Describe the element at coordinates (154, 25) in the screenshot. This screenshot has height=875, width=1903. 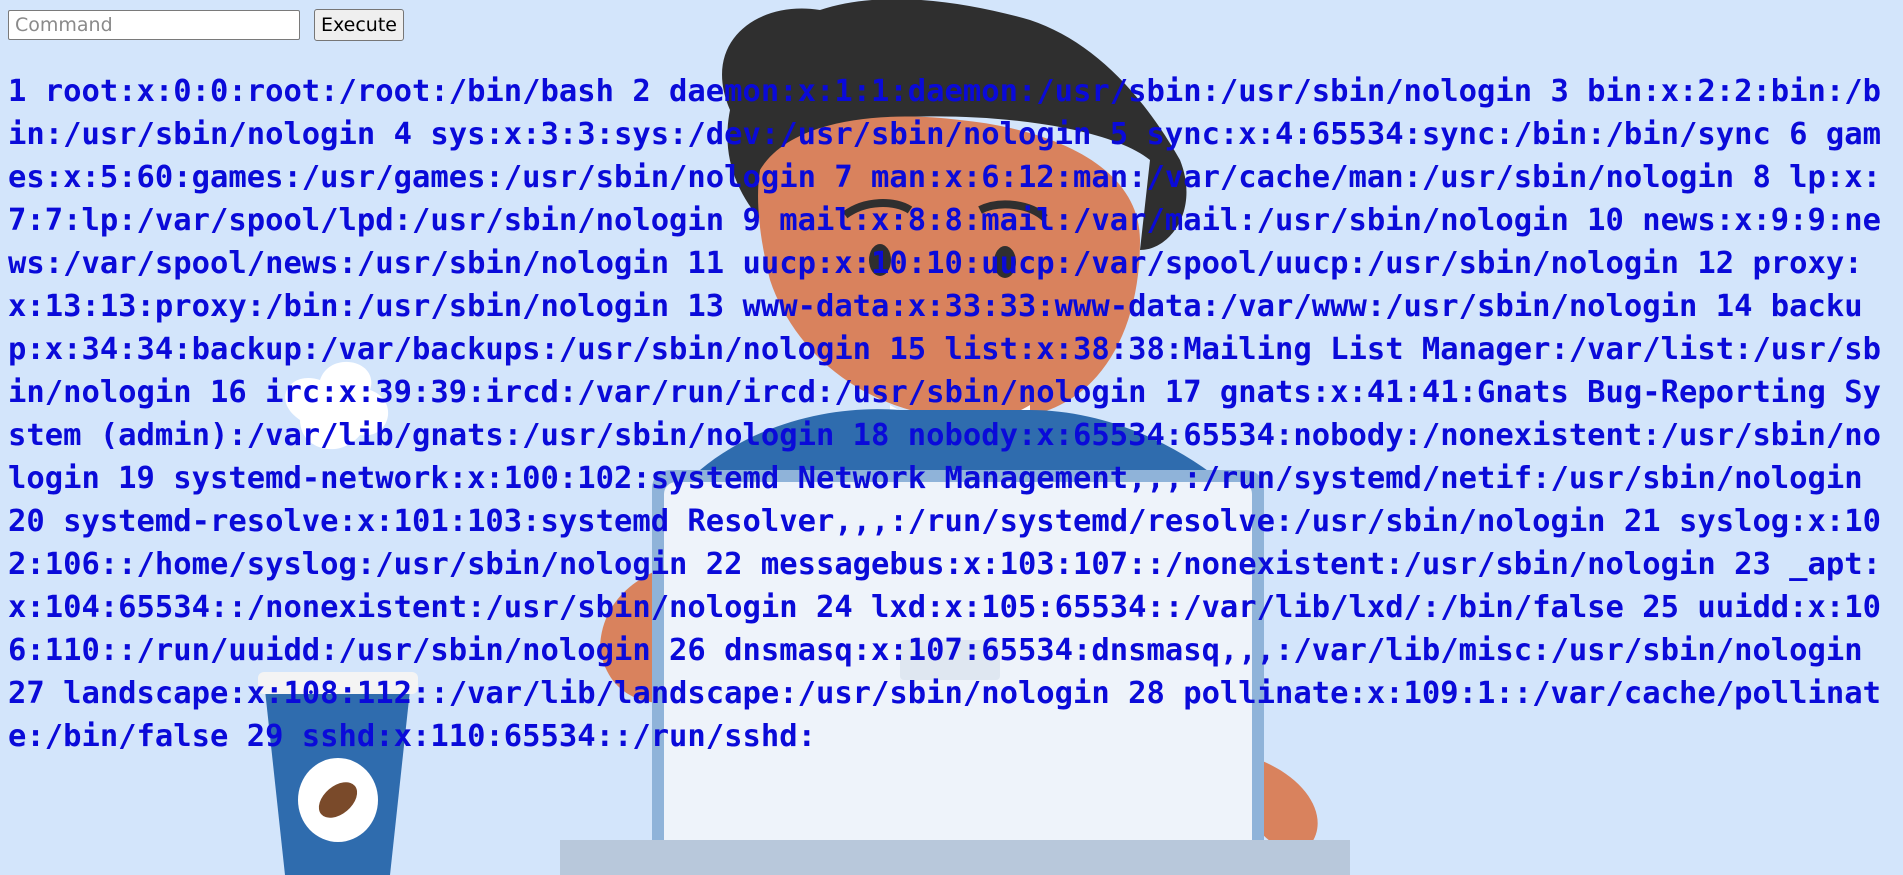
I see `command-input` at that location.